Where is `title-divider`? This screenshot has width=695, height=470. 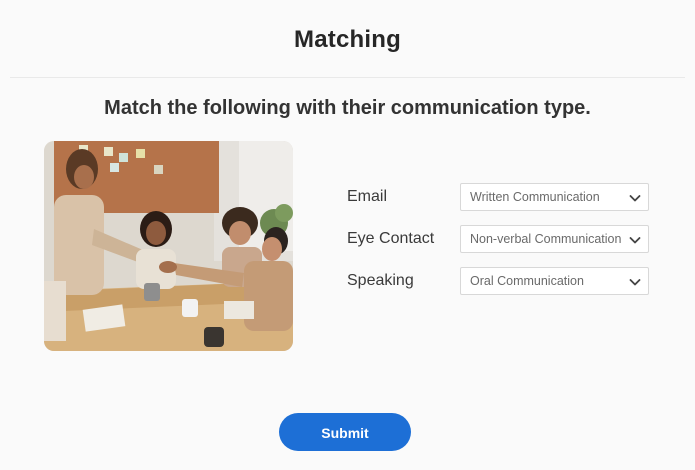 title-divider is located at coordinates (347, 77).